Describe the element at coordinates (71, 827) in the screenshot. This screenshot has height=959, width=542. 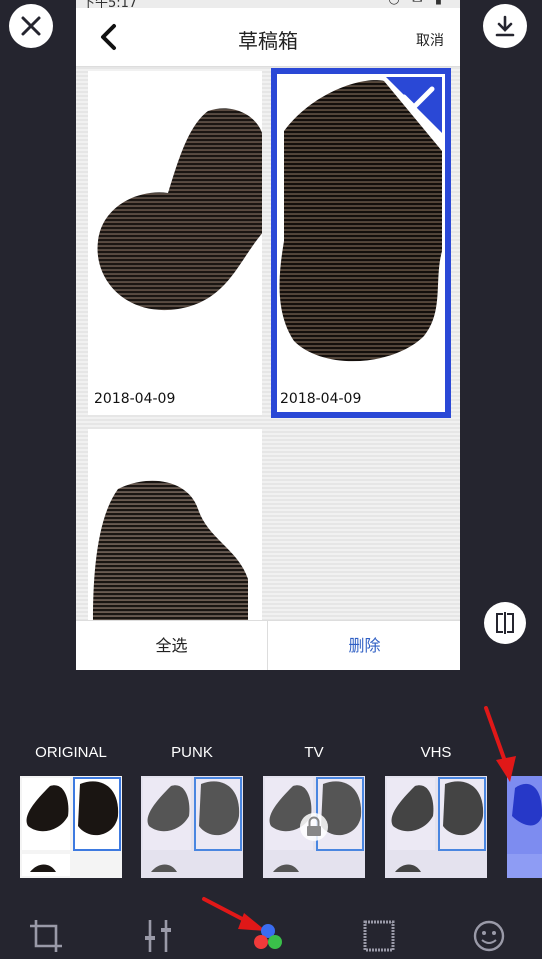
I see `filter-thumb-original` at that location.